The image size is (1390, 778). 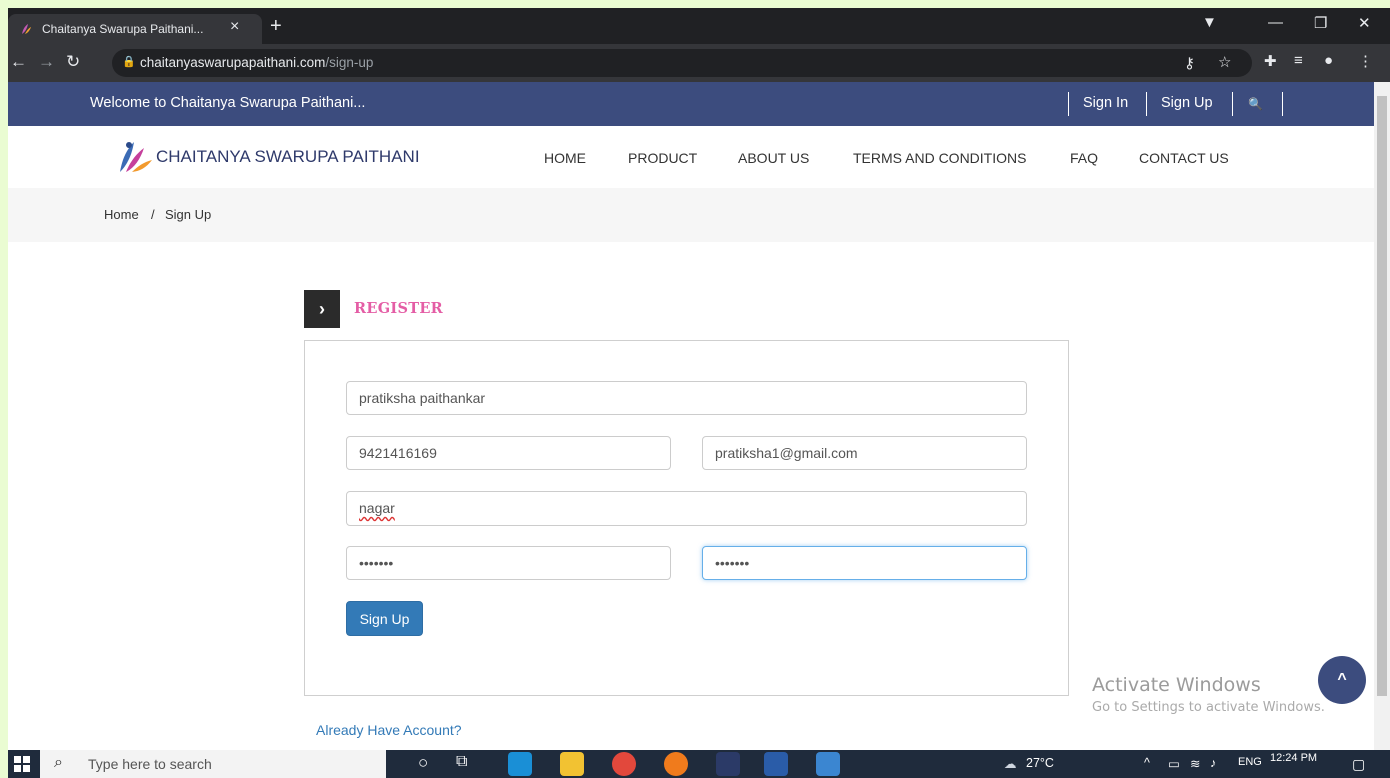 What do you see at coordinates (1213, 763) in the screenshot?
I see `volume-icon: ♪` at bounding box center [1213, 763].